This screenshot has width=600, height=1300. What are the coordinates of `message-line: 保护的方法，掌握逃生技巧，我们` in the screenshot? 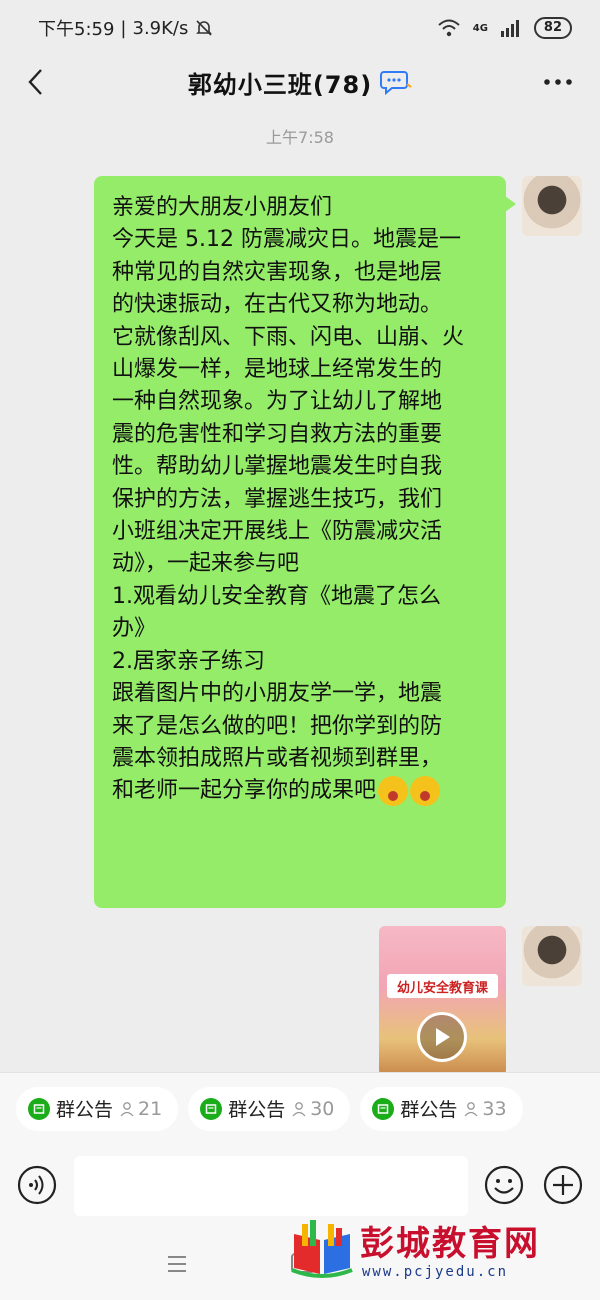 It's located at (277, 499).